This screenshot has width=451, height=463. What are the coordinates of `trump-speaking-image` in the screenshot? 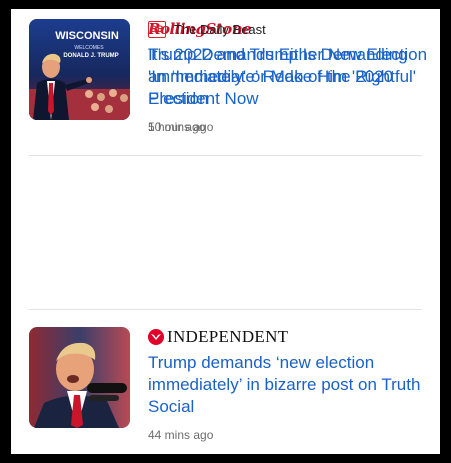 It's located at (79, 377).